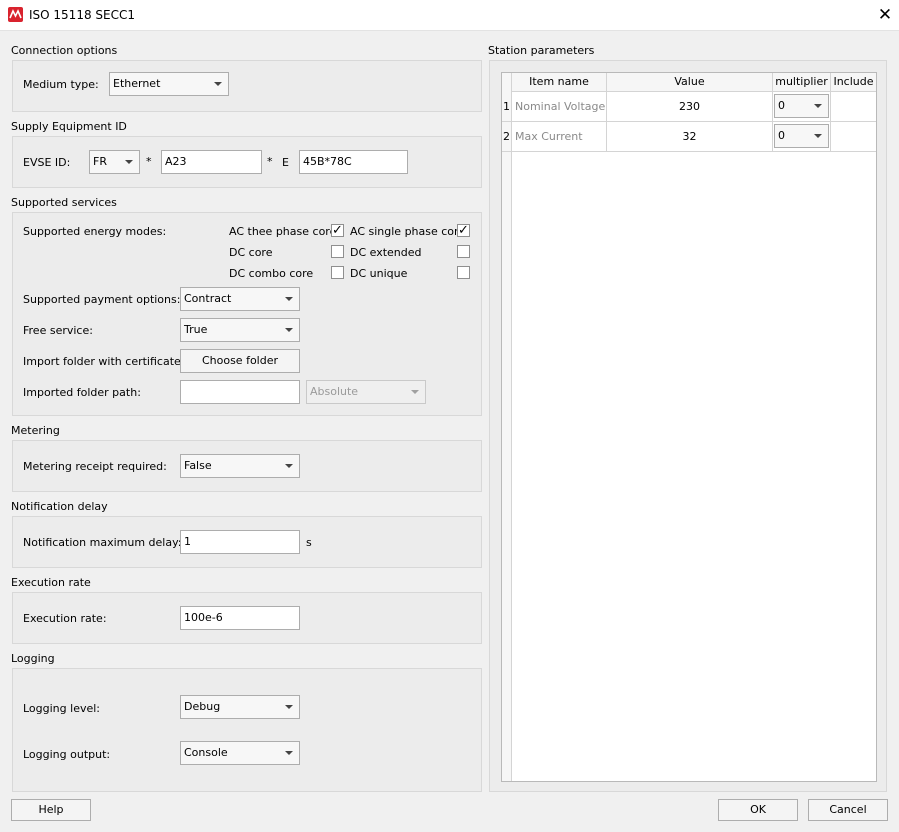 This screenshot has width=899, height=832. What do you see at coordinates (690, 82) in the screenshot?
I see `column-header-value: Value` at bounding box center [690, 82].